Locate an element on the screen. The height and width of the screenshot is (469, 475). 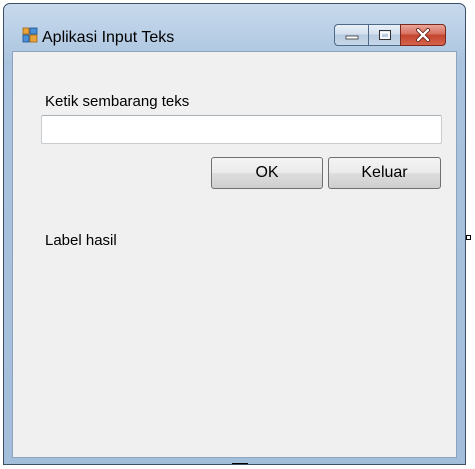
close-button is located at coordinates (423, 35).